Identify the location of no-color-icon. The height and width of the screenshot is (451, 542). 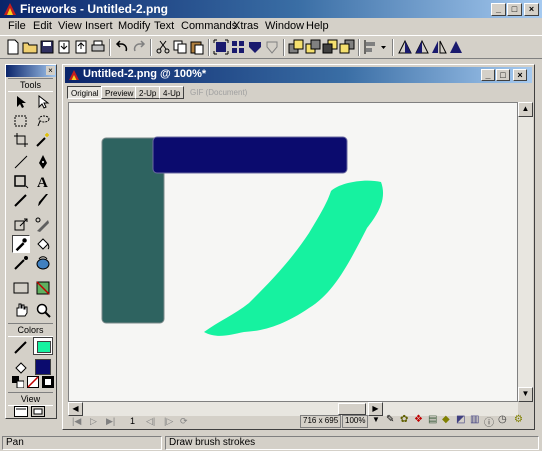
(33, 382).